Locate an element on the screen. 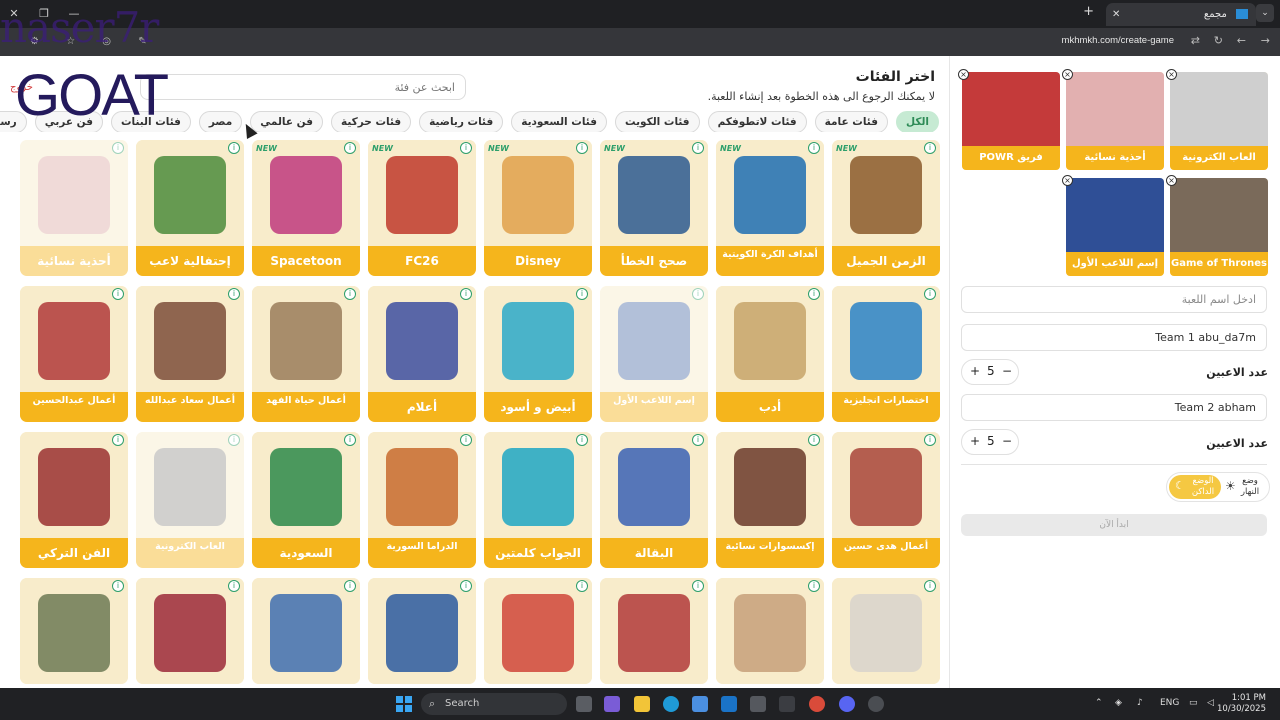  tray-chevron-icon: ⌃ is located at coordinates (1099, 703).